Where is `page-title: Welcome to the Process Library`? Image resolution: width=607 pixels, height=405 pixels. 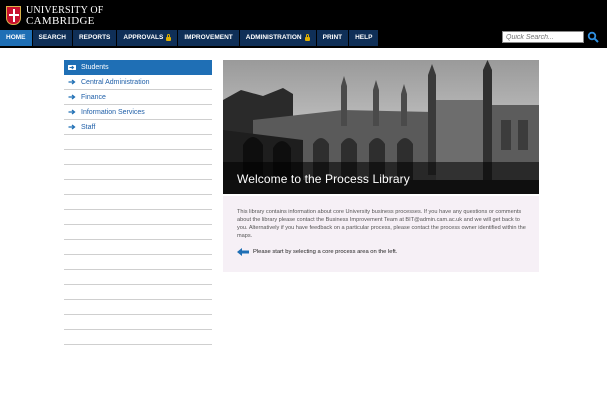 page-title: Welcome to the Process Library is located at coordinates (323, 179).